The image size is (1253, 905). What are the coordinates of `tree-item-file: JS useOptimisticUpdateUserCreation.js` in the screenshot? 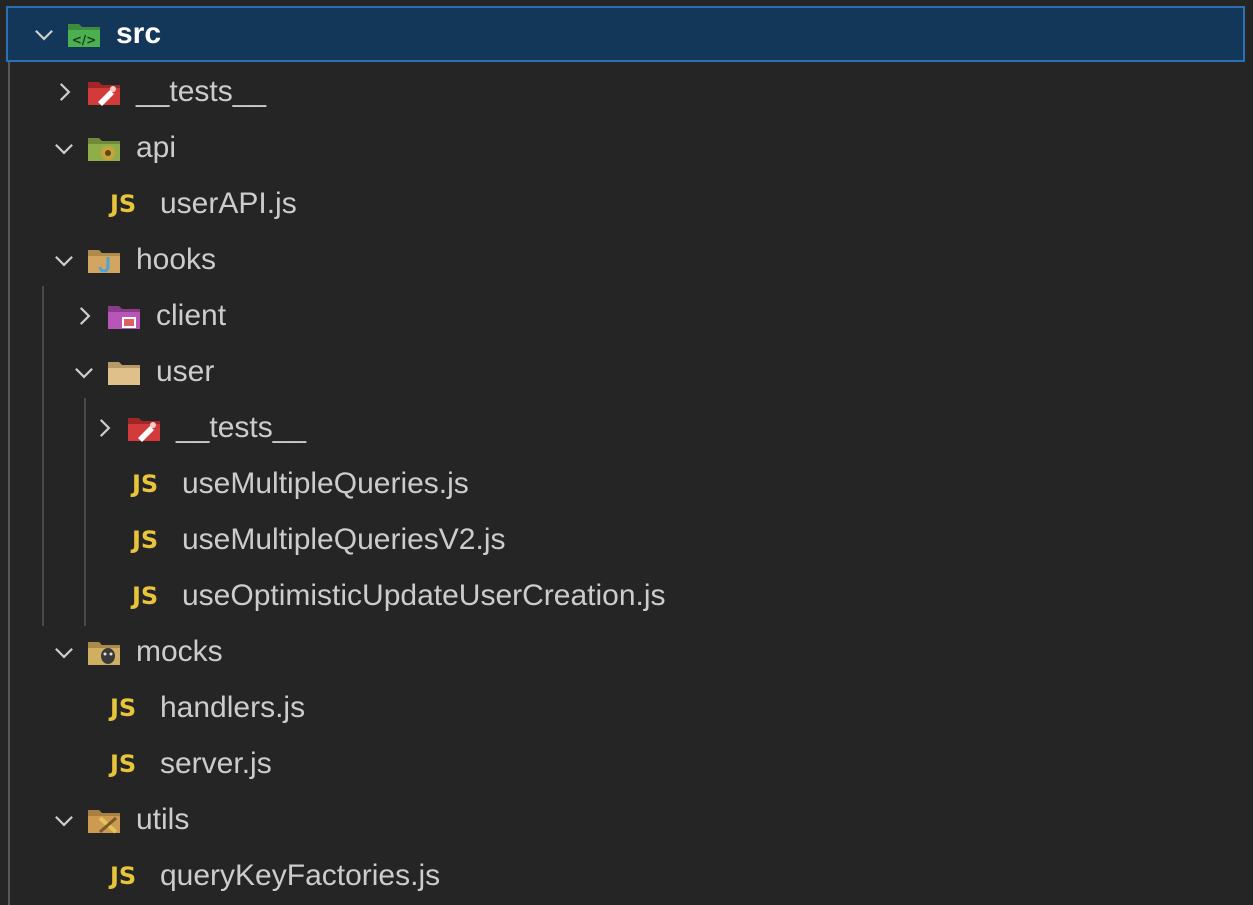 It's located at (630, 596).